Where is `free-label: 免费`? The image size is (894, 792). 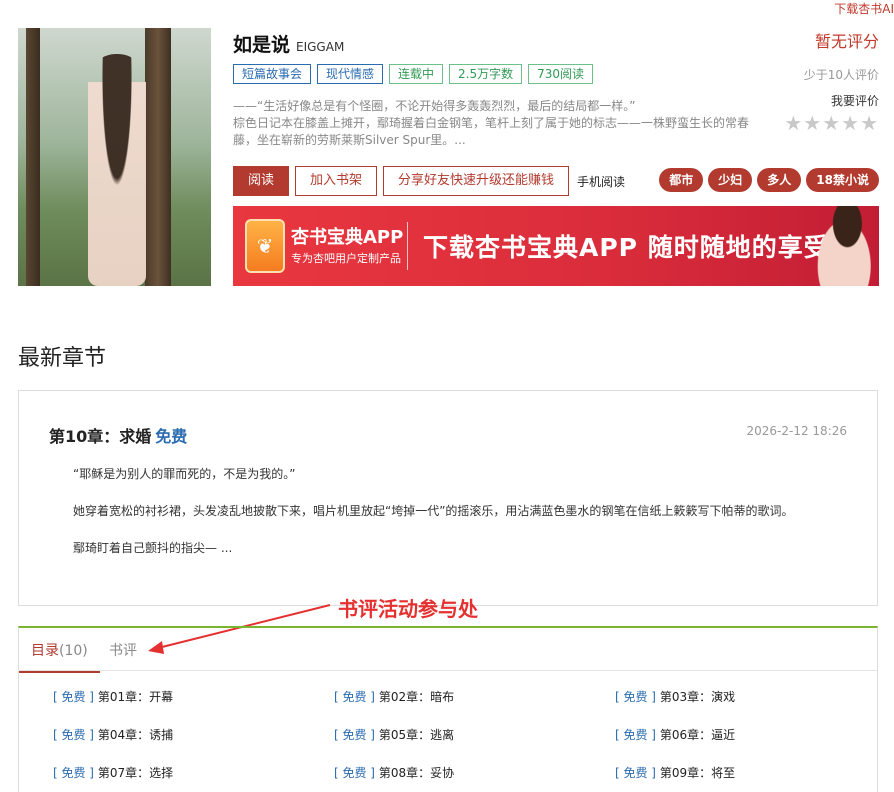 free-label: 免费 is located at coordinates (171, 436).